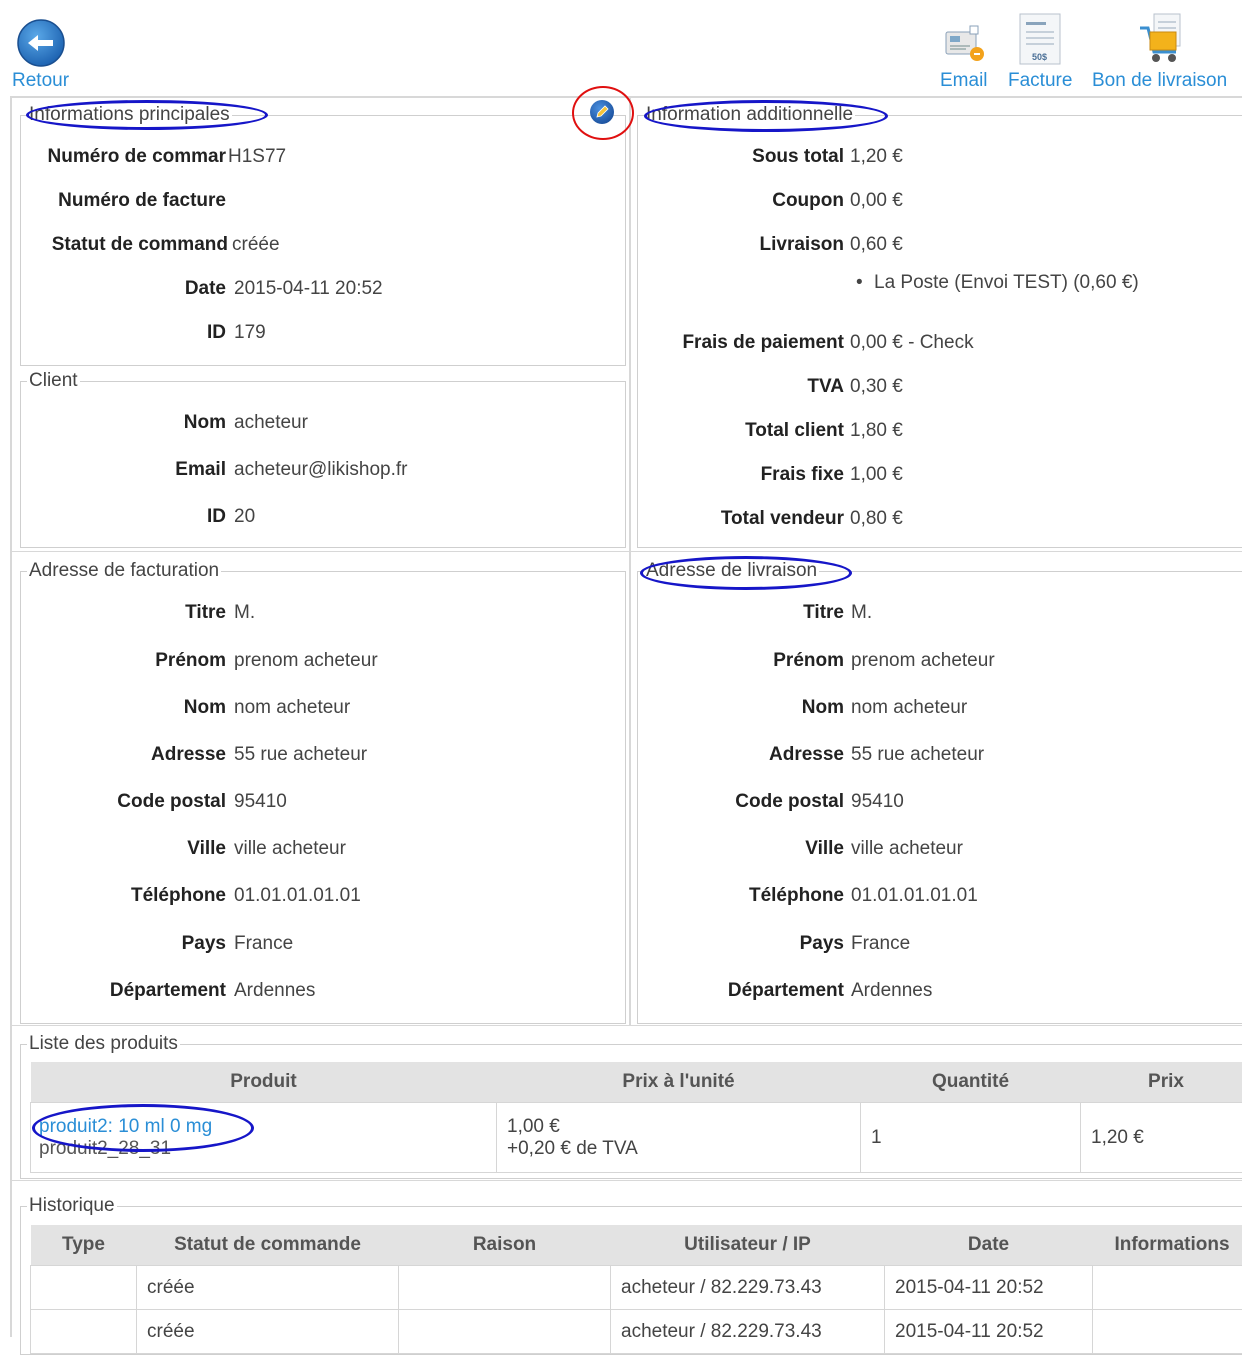 This screenshot has width=1242, height=1355. I want to click on billing-firstname-label: Prénom, so click(190, 661).